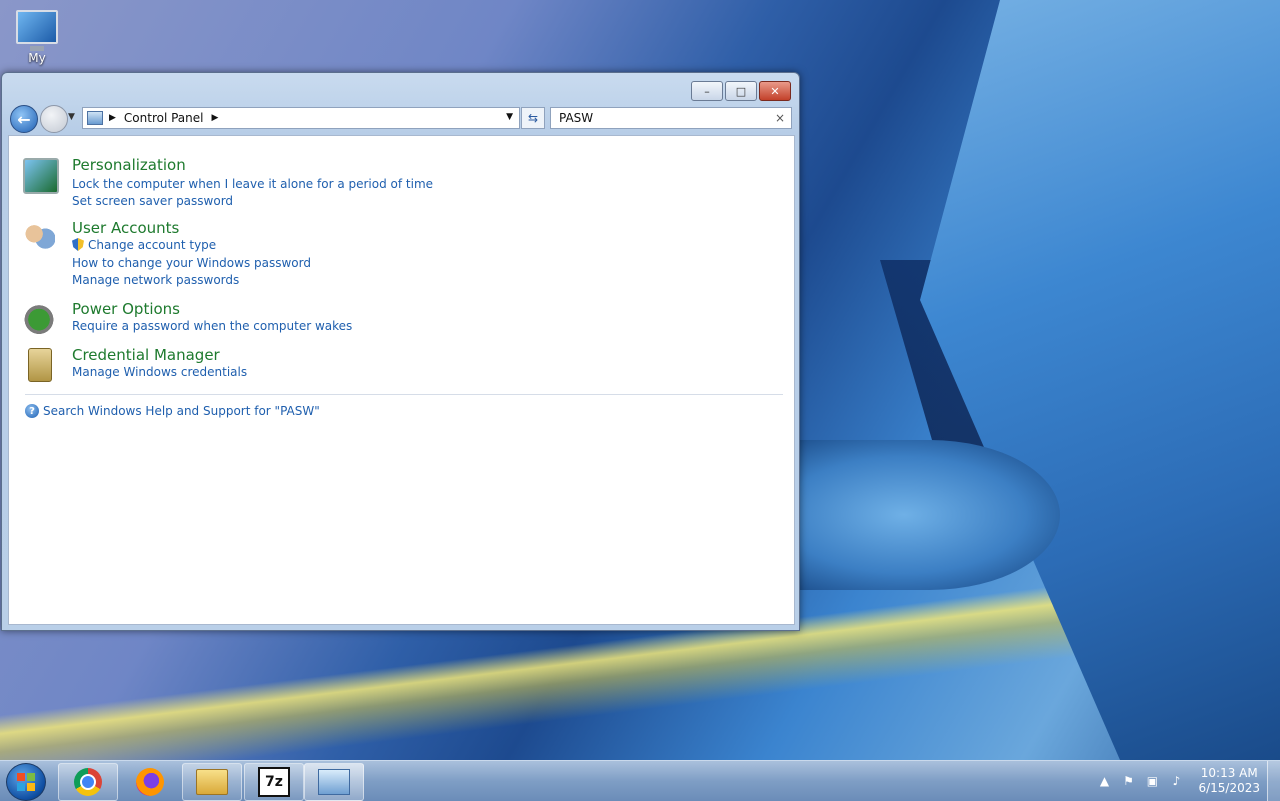  What do you see at coordinates (32, 411) in the screenshot?
I see `help-icon: ?` at bounding box center [32, 411].